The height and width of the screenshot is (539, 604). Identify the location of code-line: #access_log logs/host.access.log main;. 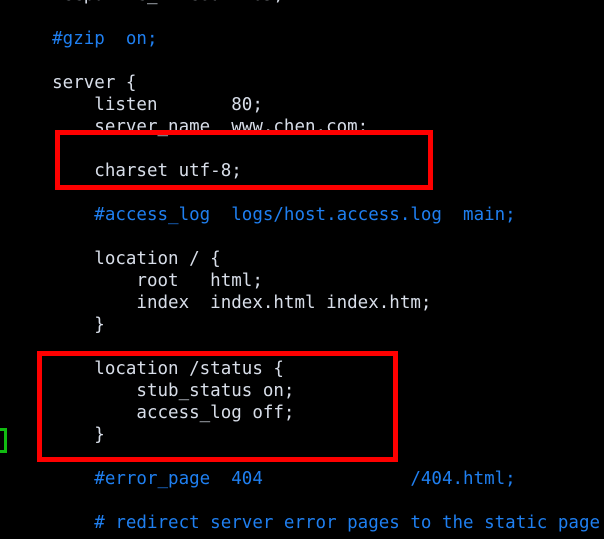
(263, 215).